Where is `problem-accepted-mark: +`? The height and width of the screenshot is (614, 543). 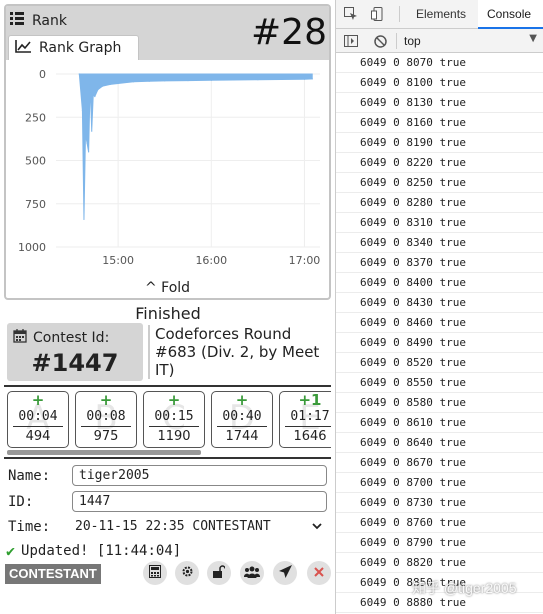 problem-accepted-mark: + is located at coordinates (106, 400).